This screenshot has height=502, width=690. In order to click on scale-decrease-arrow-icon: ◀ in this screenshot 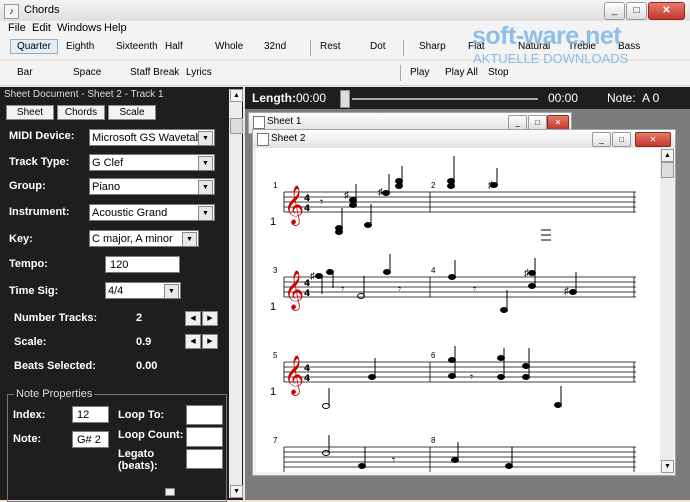, I will do `click(193, 341)`.